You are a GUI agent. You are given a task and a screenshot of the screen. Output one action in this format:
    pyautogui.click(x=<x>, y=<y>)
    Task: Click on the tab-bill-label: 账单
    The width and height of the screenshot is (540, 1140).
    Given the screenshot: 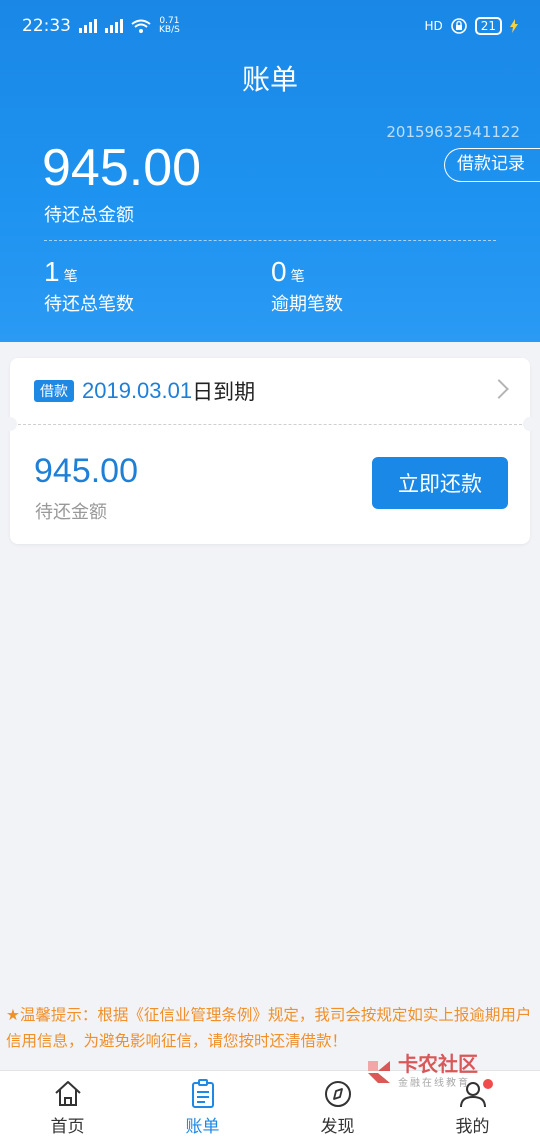 What is the action you would take?
    pyautogui.click(x=202, y=1127)
    